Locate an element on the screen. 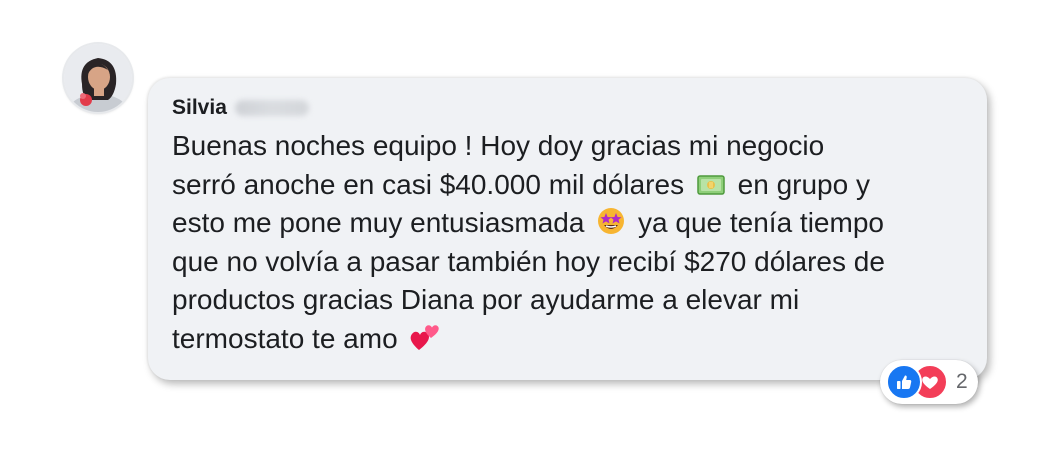 Image resolution: width=1047 pixels, height=451 pixels. avatar is located at coordinates (98, 78).